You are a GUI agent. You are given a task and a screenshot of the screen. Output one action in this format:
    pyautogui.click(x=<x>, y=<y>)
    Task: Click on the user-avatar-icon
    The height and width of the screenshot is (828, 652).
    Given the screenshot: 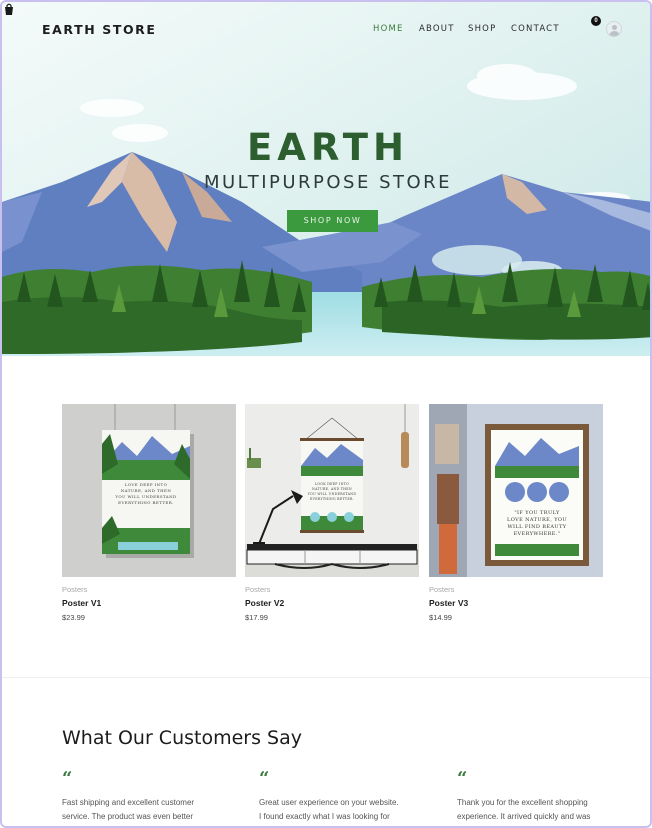 What is the action you would take?
    pyautogui.click(x=614, y=29)
    